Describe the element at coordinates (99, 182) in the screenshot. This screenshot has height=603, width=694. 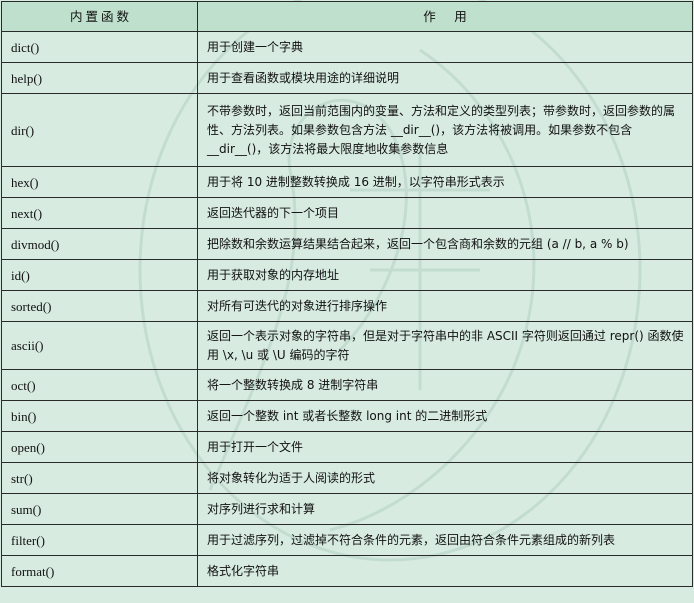
I see `function-name: hex()` at that location.